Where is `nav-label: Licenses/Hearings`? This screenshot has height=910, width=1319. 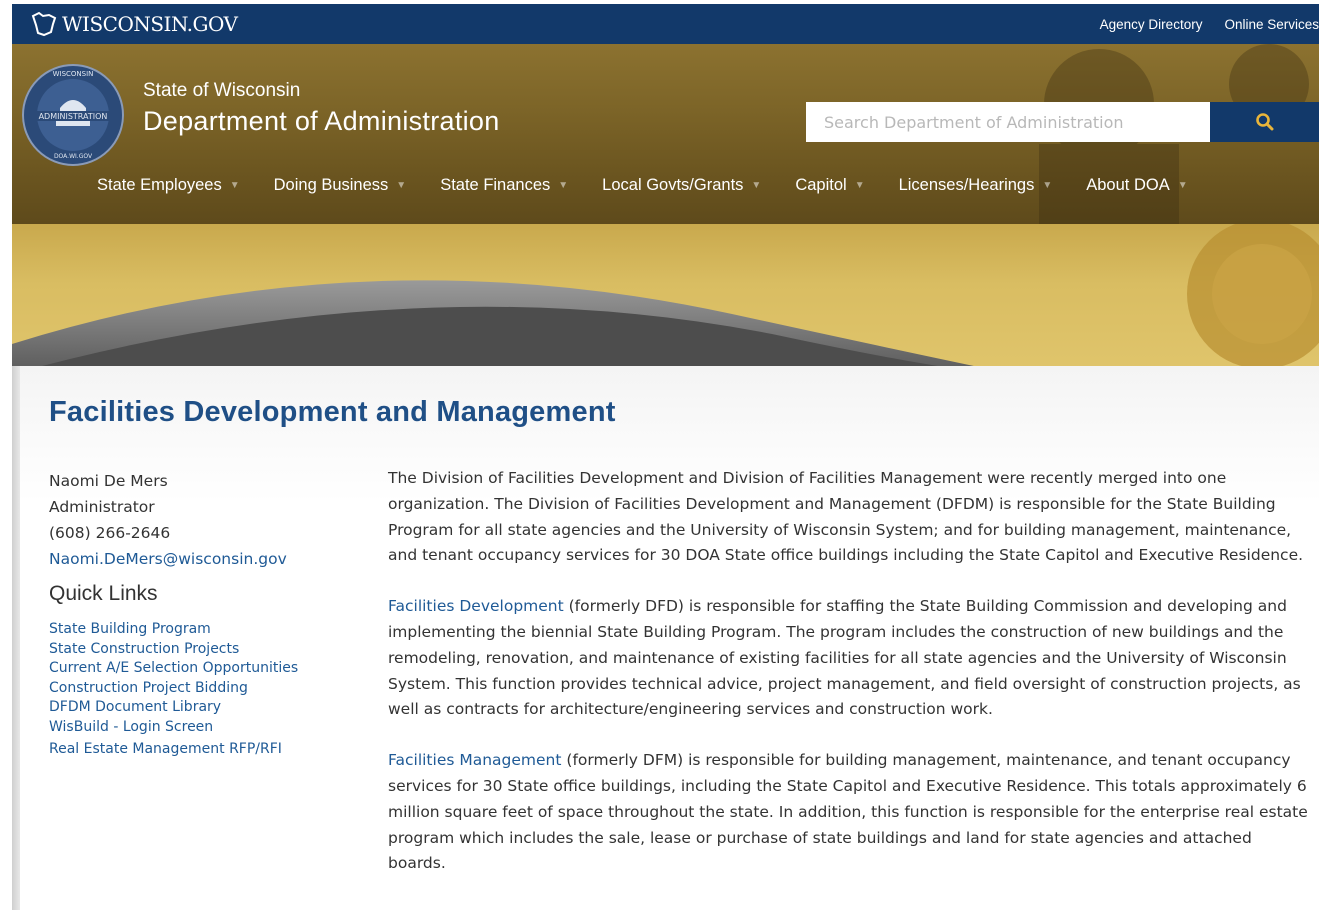 nav-label: Licenses/Hearings is located at coordinates (966, 185).